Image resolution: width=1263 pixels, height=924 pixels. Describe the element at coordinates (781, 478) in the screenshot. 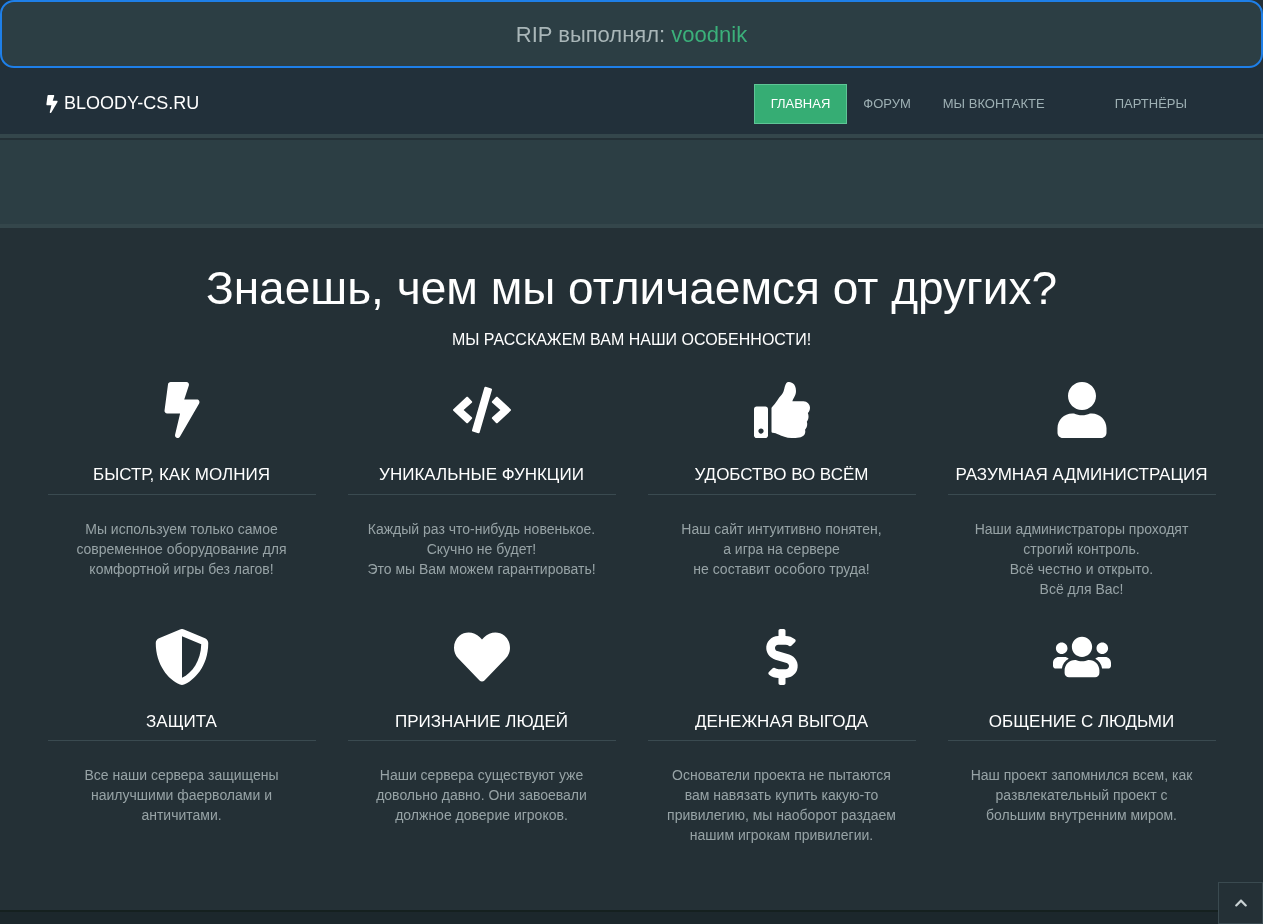

I see `feature-title: УДОБСТВО ВО ВСЁМ` at that location.